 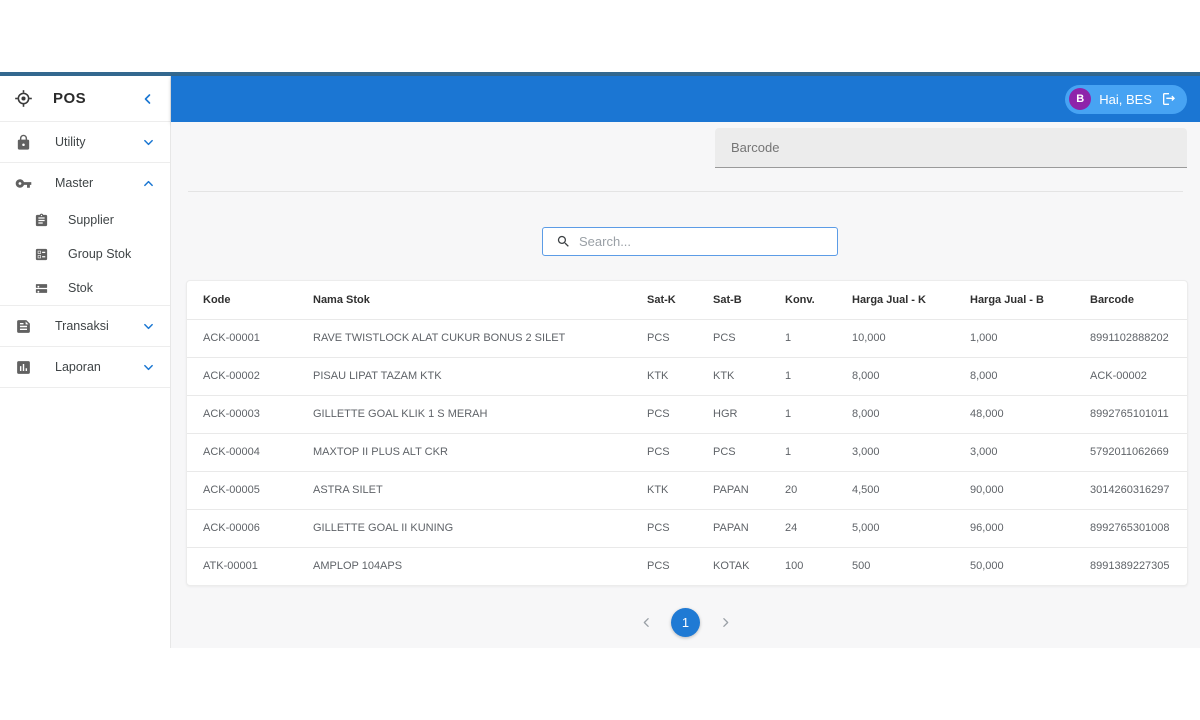 I want to click on page-number-button: 1, so click(x=685, y=622).